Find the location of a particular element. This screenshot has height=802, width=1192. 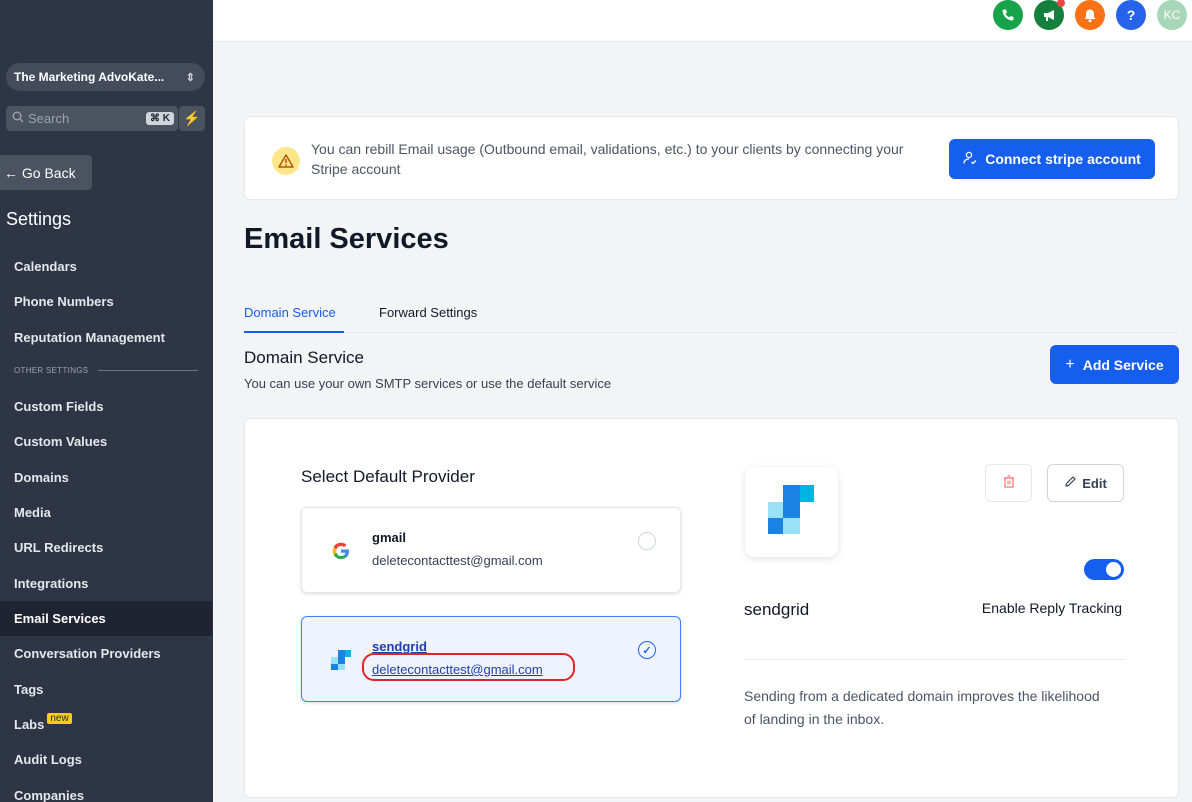

account-switcher: The Marketing AdvoKate... ⇕ is located at coordinates (105, 77).